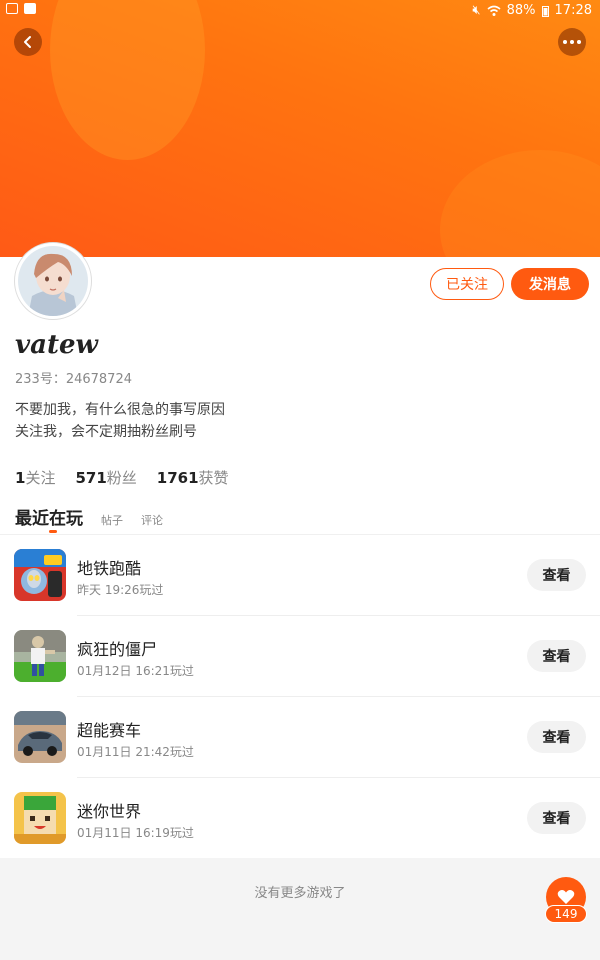 This screenshot has height=960, width=600. What do you see at coordinates (300, 818) in the screenshot?
I see `game-list-item: 迷你世界 01月11日 16:19玩过 查看` at bounding box center [300, 818].